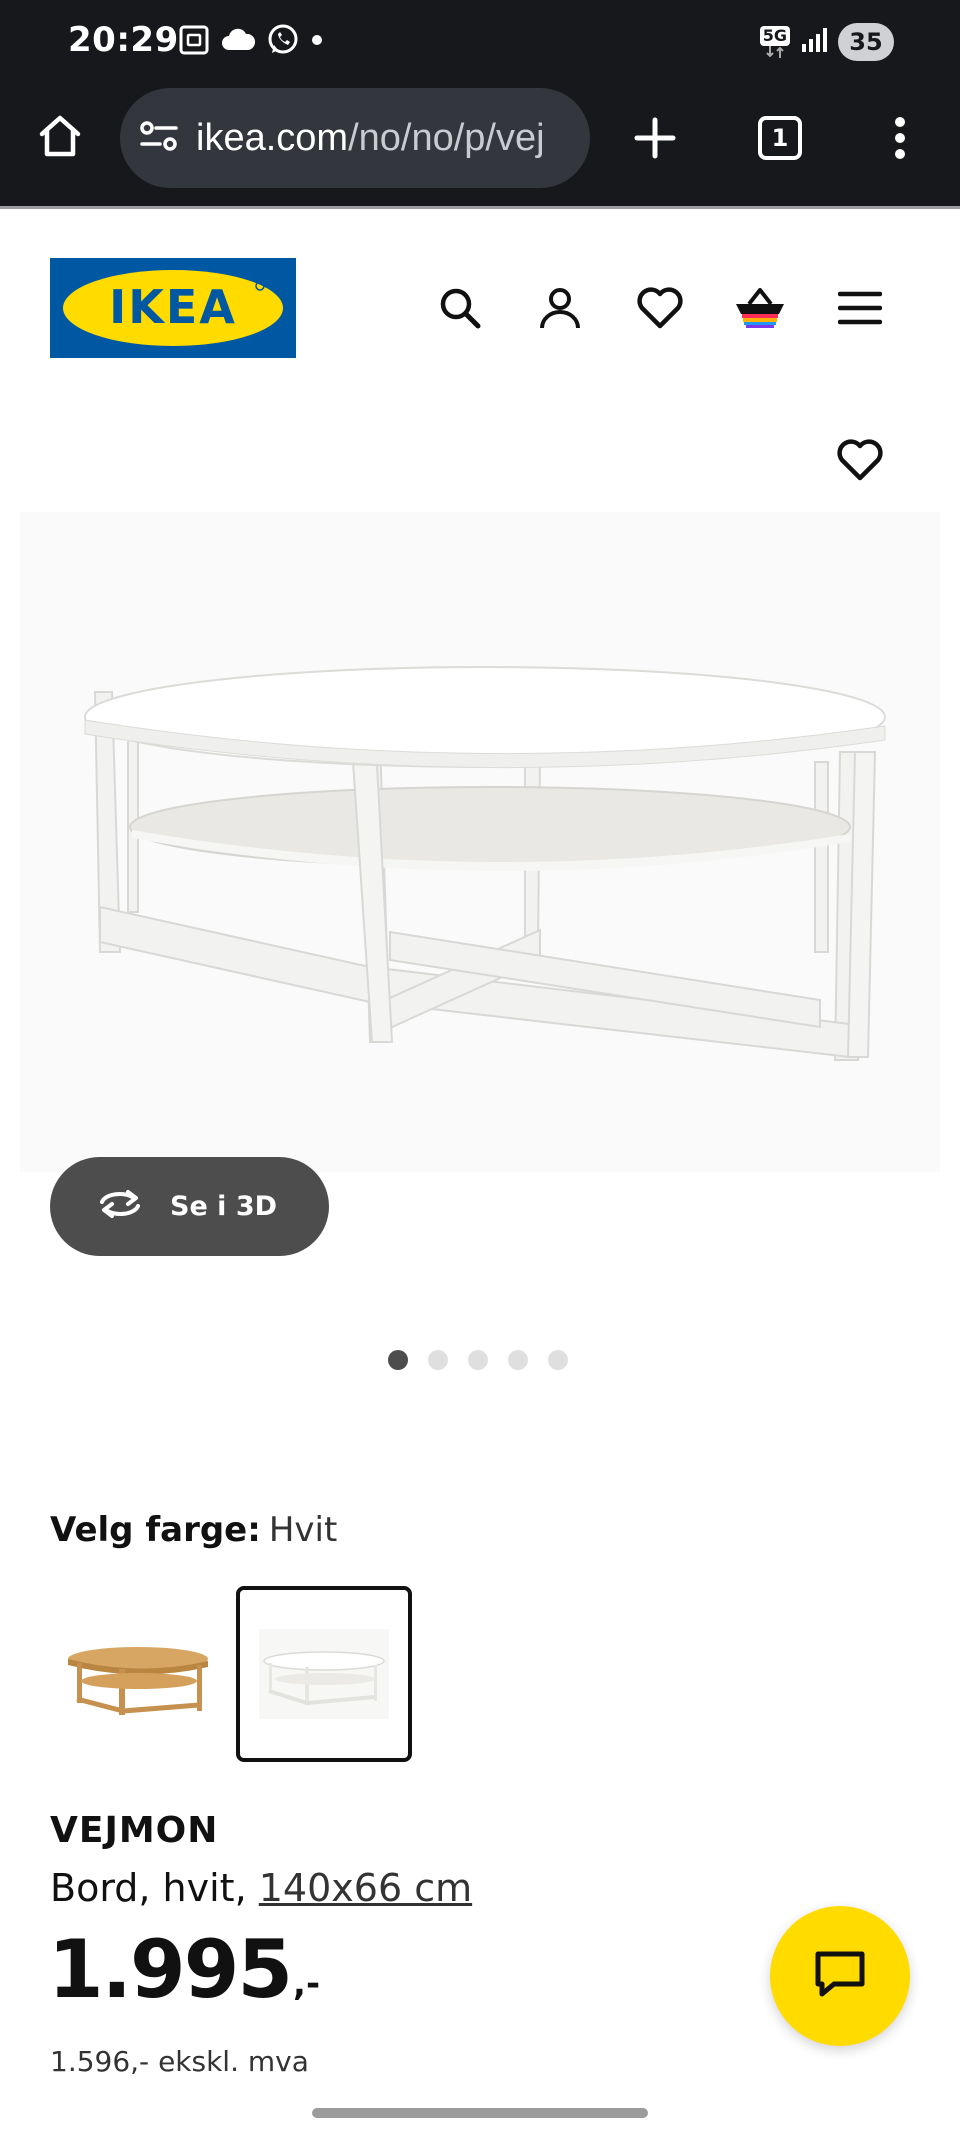  I want to click on status-bar: 20:29 5G 35, so click(480, 43).